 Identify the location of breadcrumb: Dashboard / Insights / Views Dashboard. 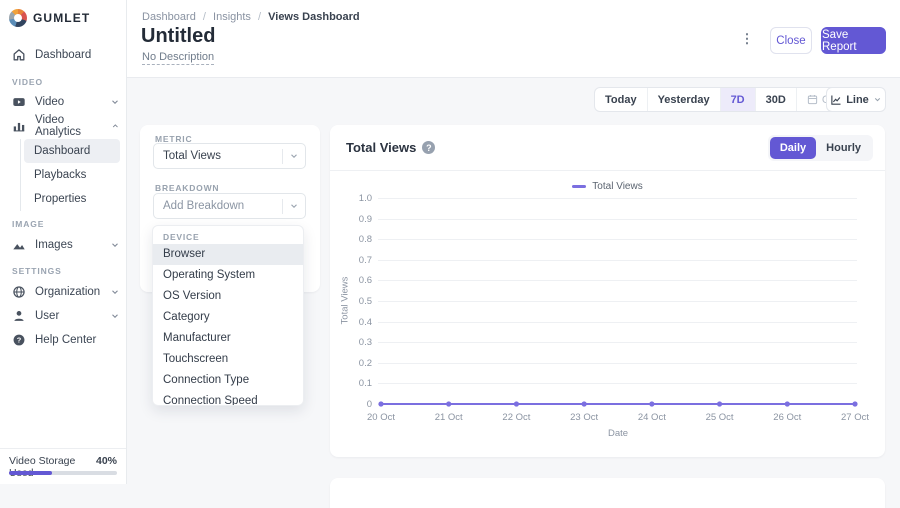
(251, 17).